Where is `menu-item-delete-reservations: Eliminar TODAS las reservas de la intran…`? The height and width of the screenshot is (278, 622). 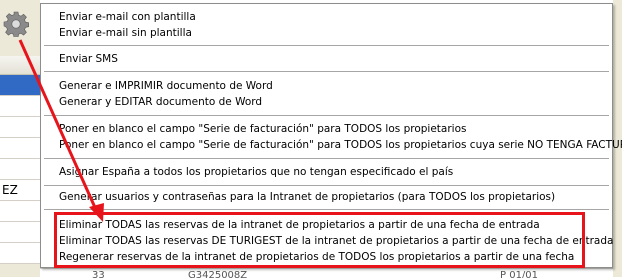 menu-item-delete-reservations: Eliminar TODAS las reservas de la intran… is located at coordinates (299, 225).